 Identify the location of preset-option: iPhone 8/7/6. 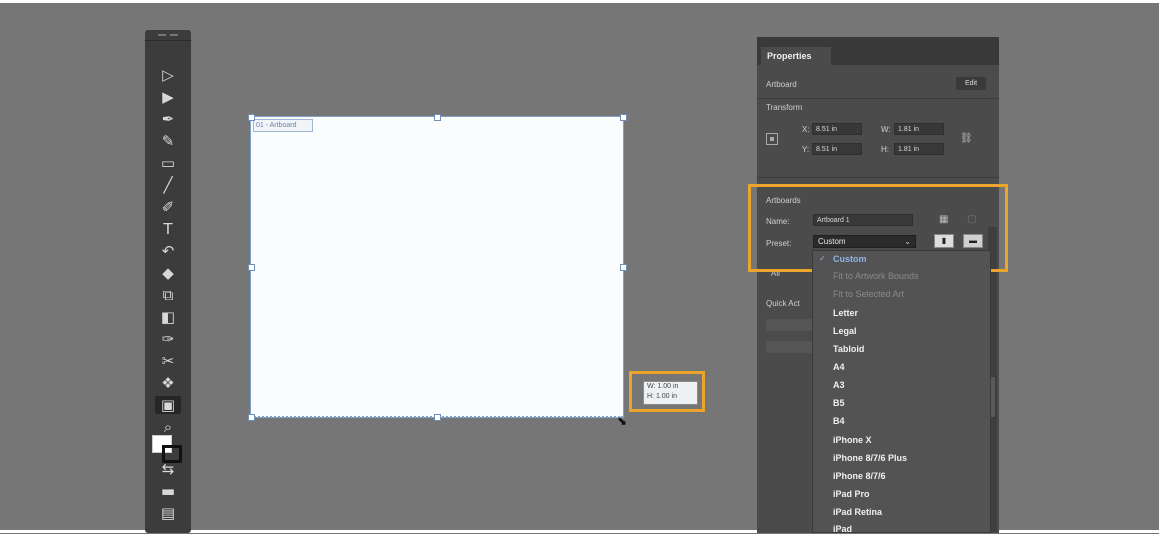
(859, 476).